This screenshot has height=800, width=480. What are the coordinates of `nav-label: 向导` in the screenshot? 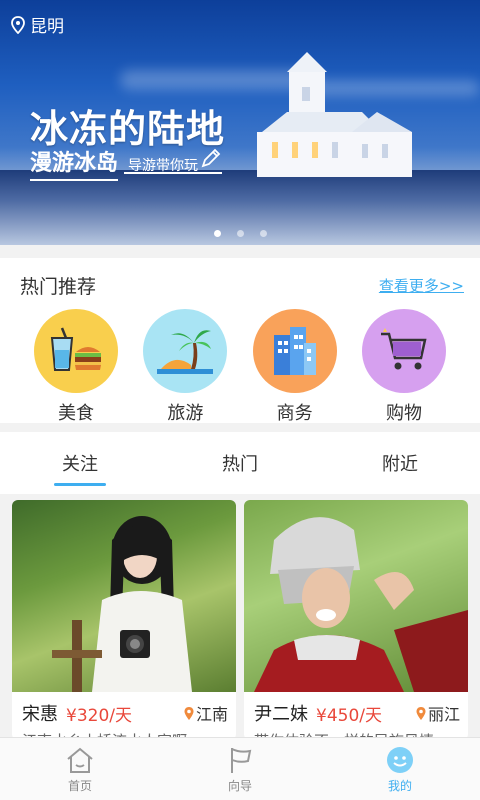 It's located at (239, 785).